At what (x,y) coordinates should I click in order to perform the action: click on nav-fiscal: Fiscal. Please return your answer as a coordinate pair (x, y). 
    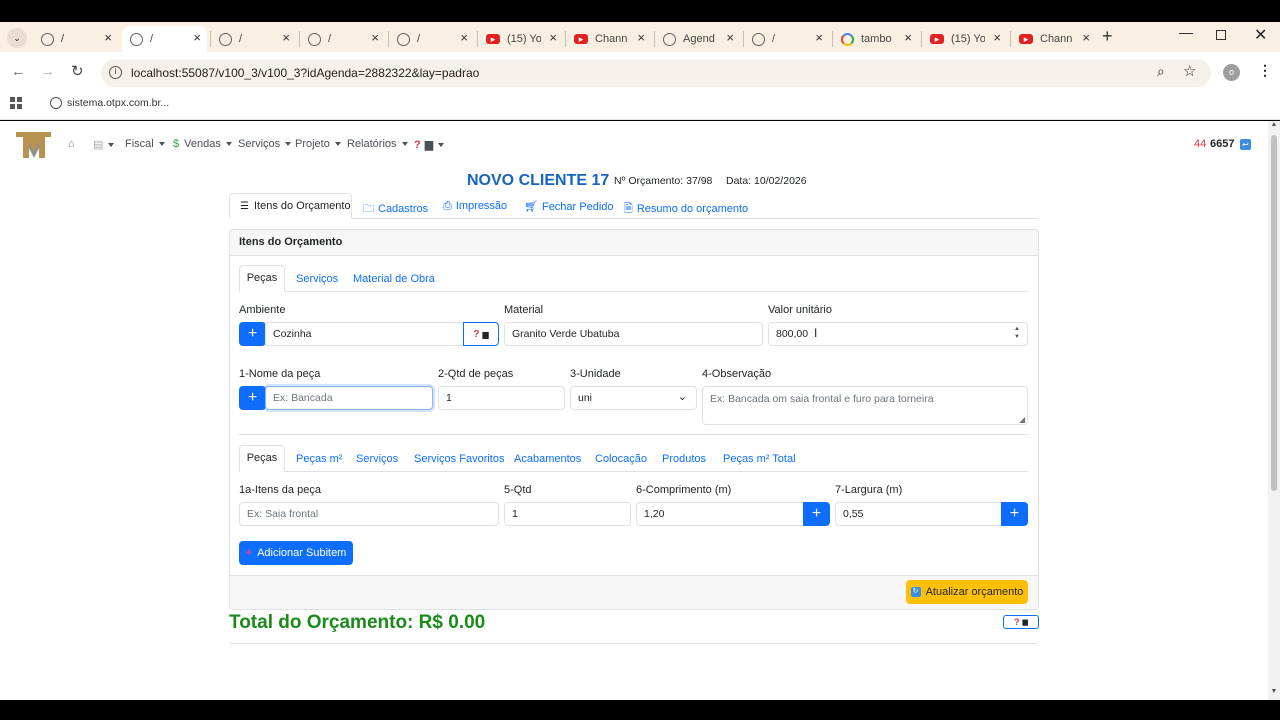
    Looking at the image, I should click on (145, 144).